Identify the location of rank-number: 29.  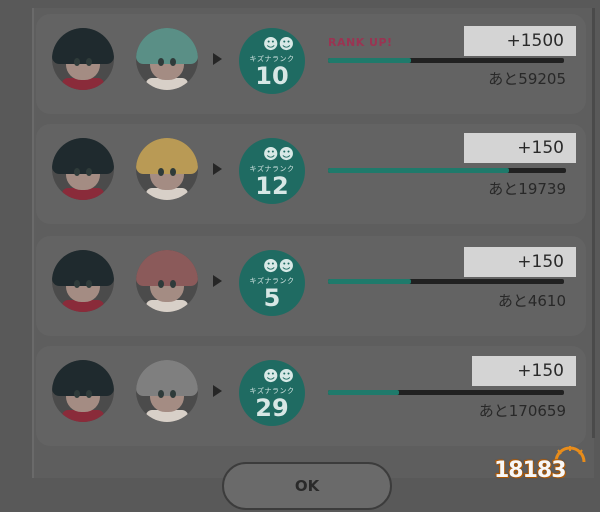
(272, 408).